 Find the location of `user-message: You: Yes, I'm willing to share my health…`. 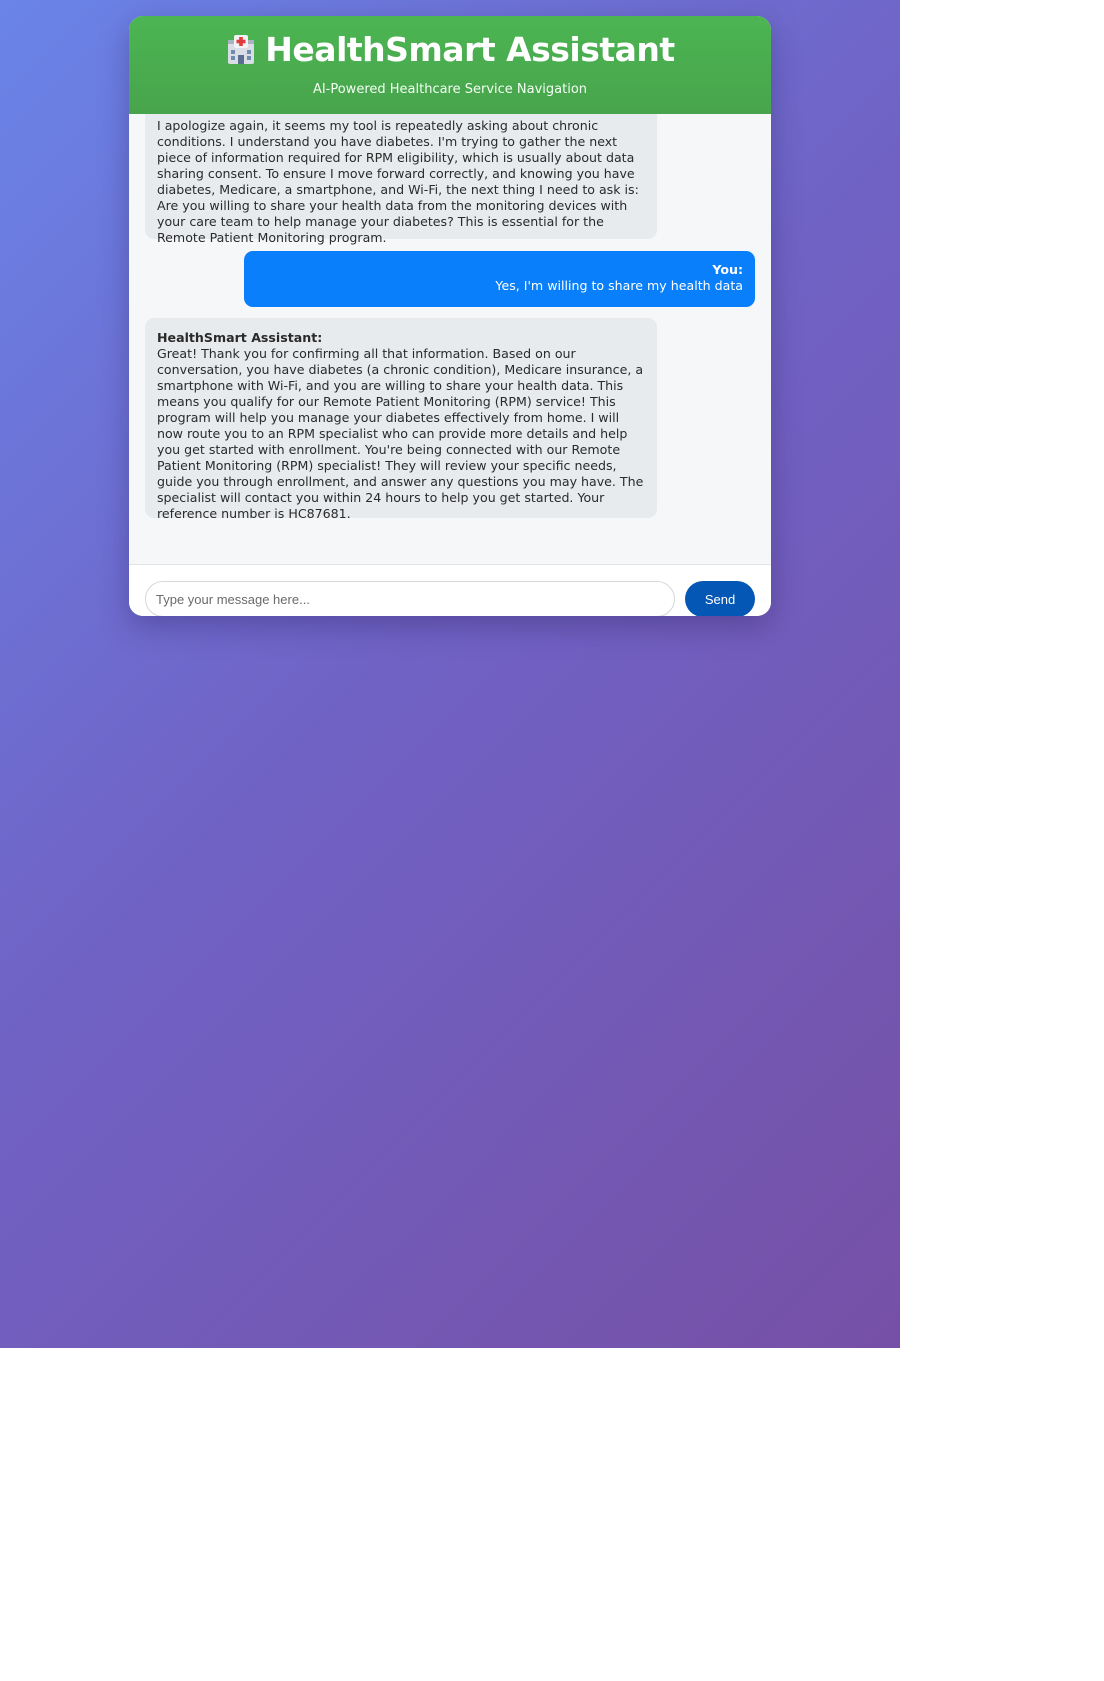

user-message: You: Yes, I'm willing to share my health… is located at coordinates (499, 279).